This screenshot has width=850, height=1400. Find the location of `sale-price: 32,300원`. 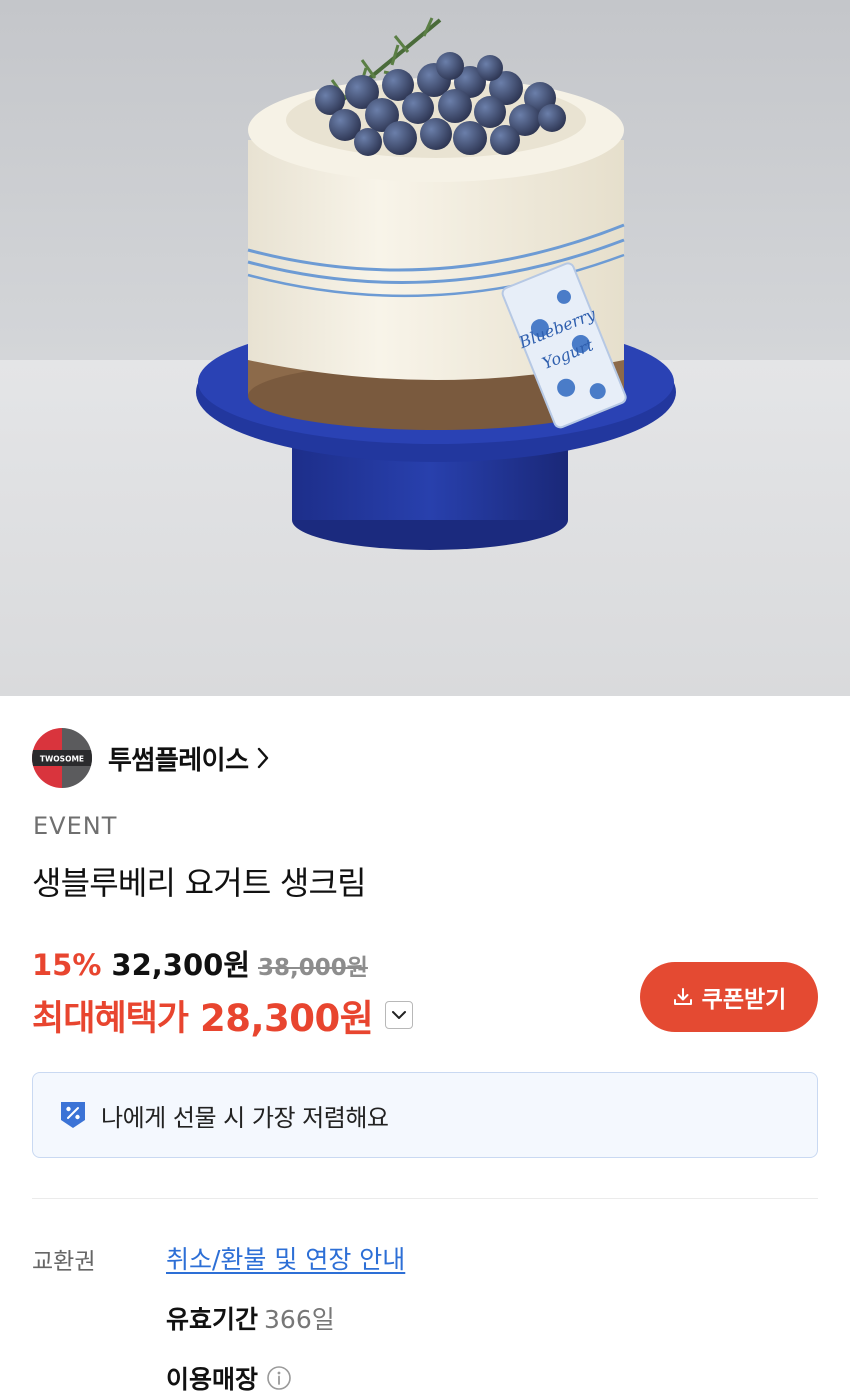

sale-price: 32,300원 is located at coordinates (181, 965).